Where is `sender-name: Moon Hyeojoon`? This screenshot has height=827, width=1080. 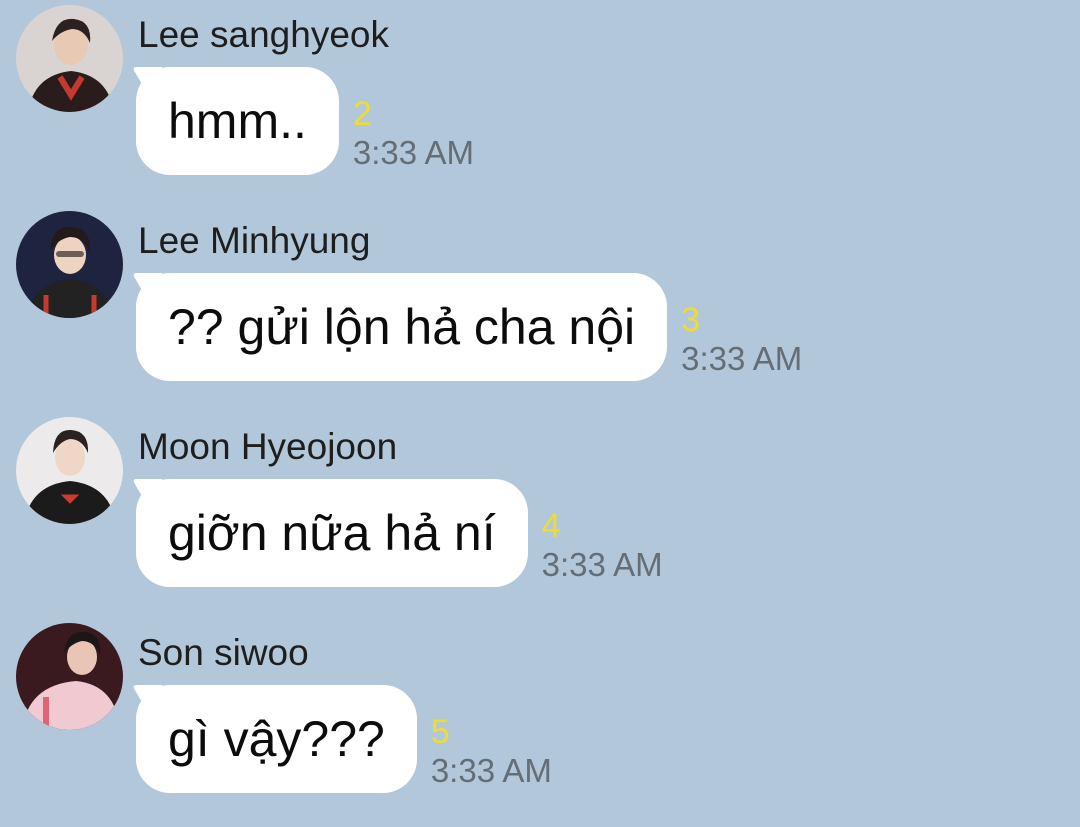
sender-name: Moon Hyeojoon is located at coordinates (268, 446).